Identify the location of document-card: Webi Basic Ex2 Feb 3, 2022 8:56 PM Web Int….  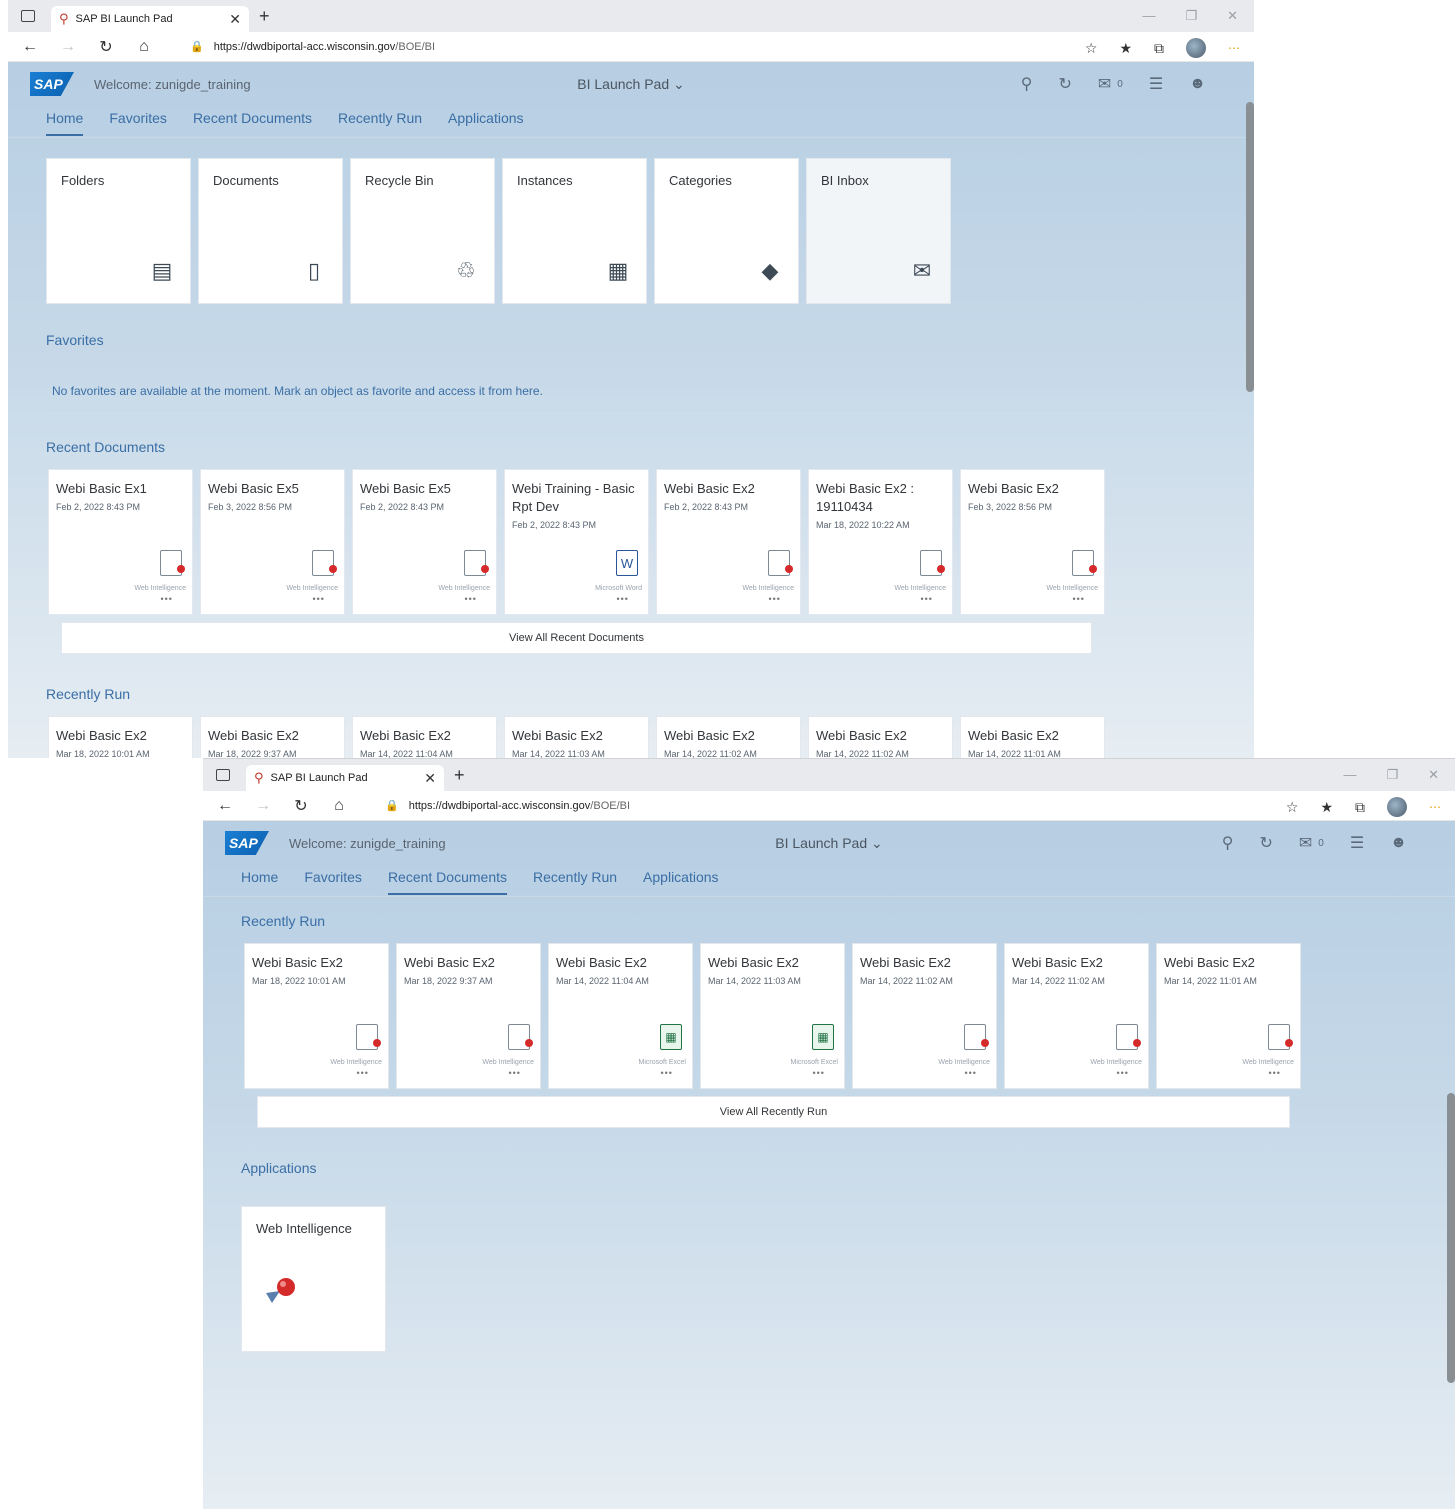
(1032, 542).